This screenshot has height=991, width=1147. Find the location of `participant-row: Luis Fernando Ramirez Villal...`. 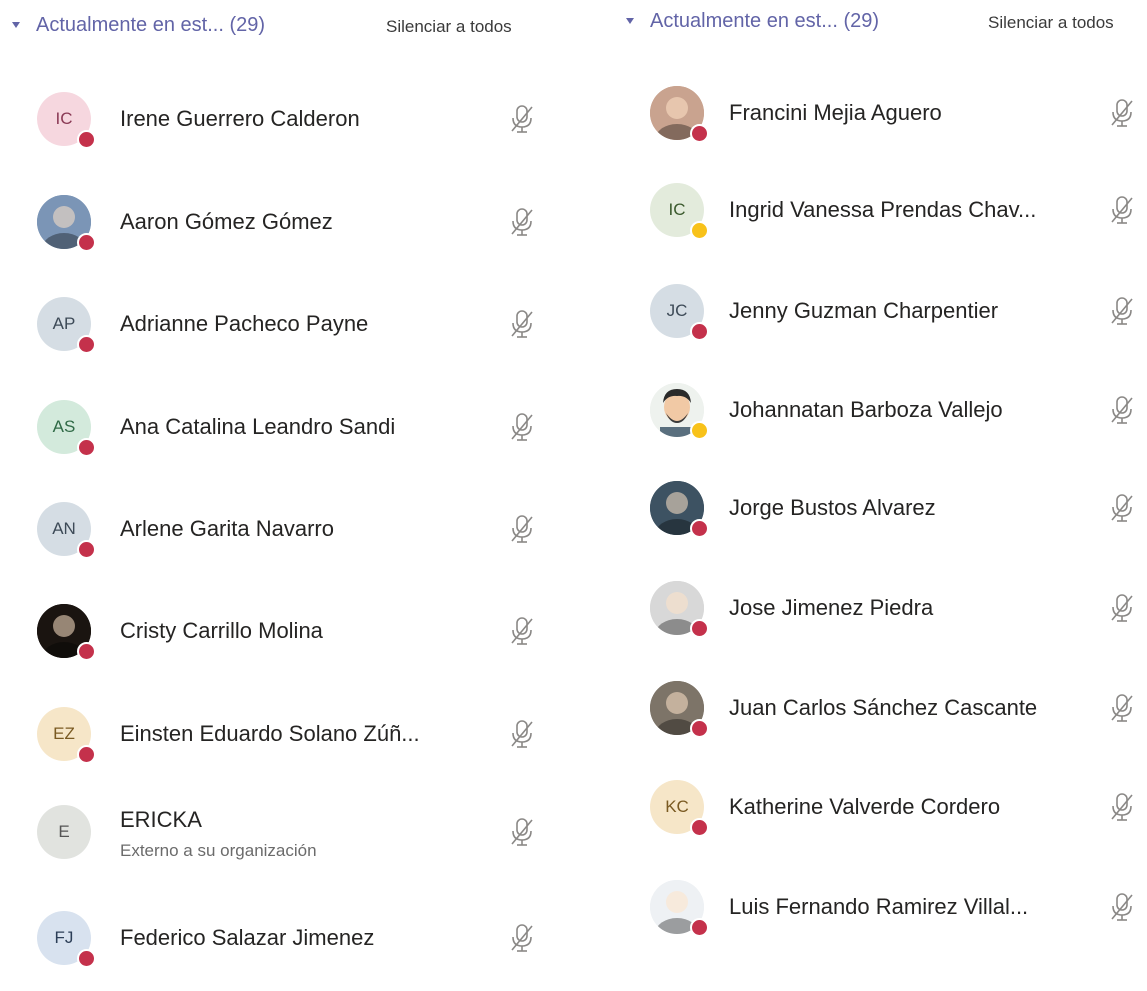

participant-row: Luis Fernando Ramirez Villal... is located at coordinates (879, 920).